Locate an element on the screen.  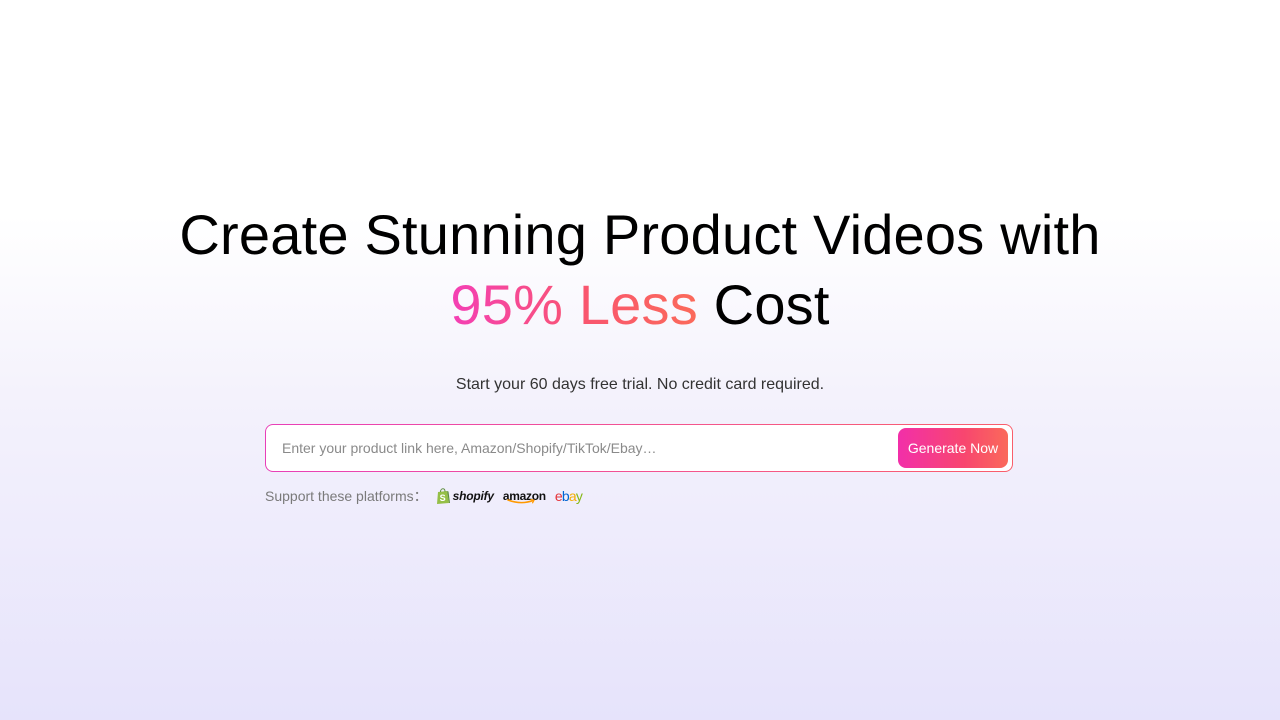
product-link-search-box: Generate Now is located at coordinates (639, 448).